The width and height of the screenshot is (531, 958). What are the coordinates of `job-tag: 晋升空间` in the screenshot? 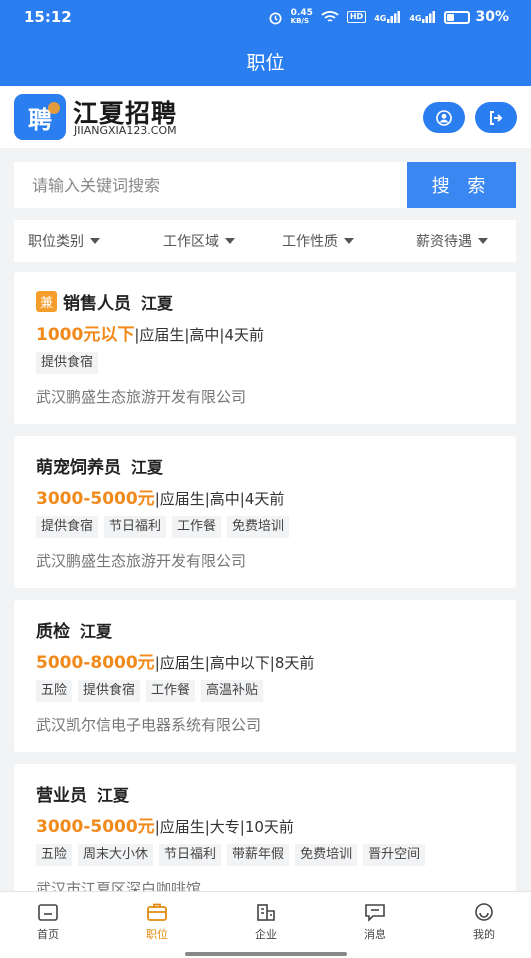 It's located at (394, 855).